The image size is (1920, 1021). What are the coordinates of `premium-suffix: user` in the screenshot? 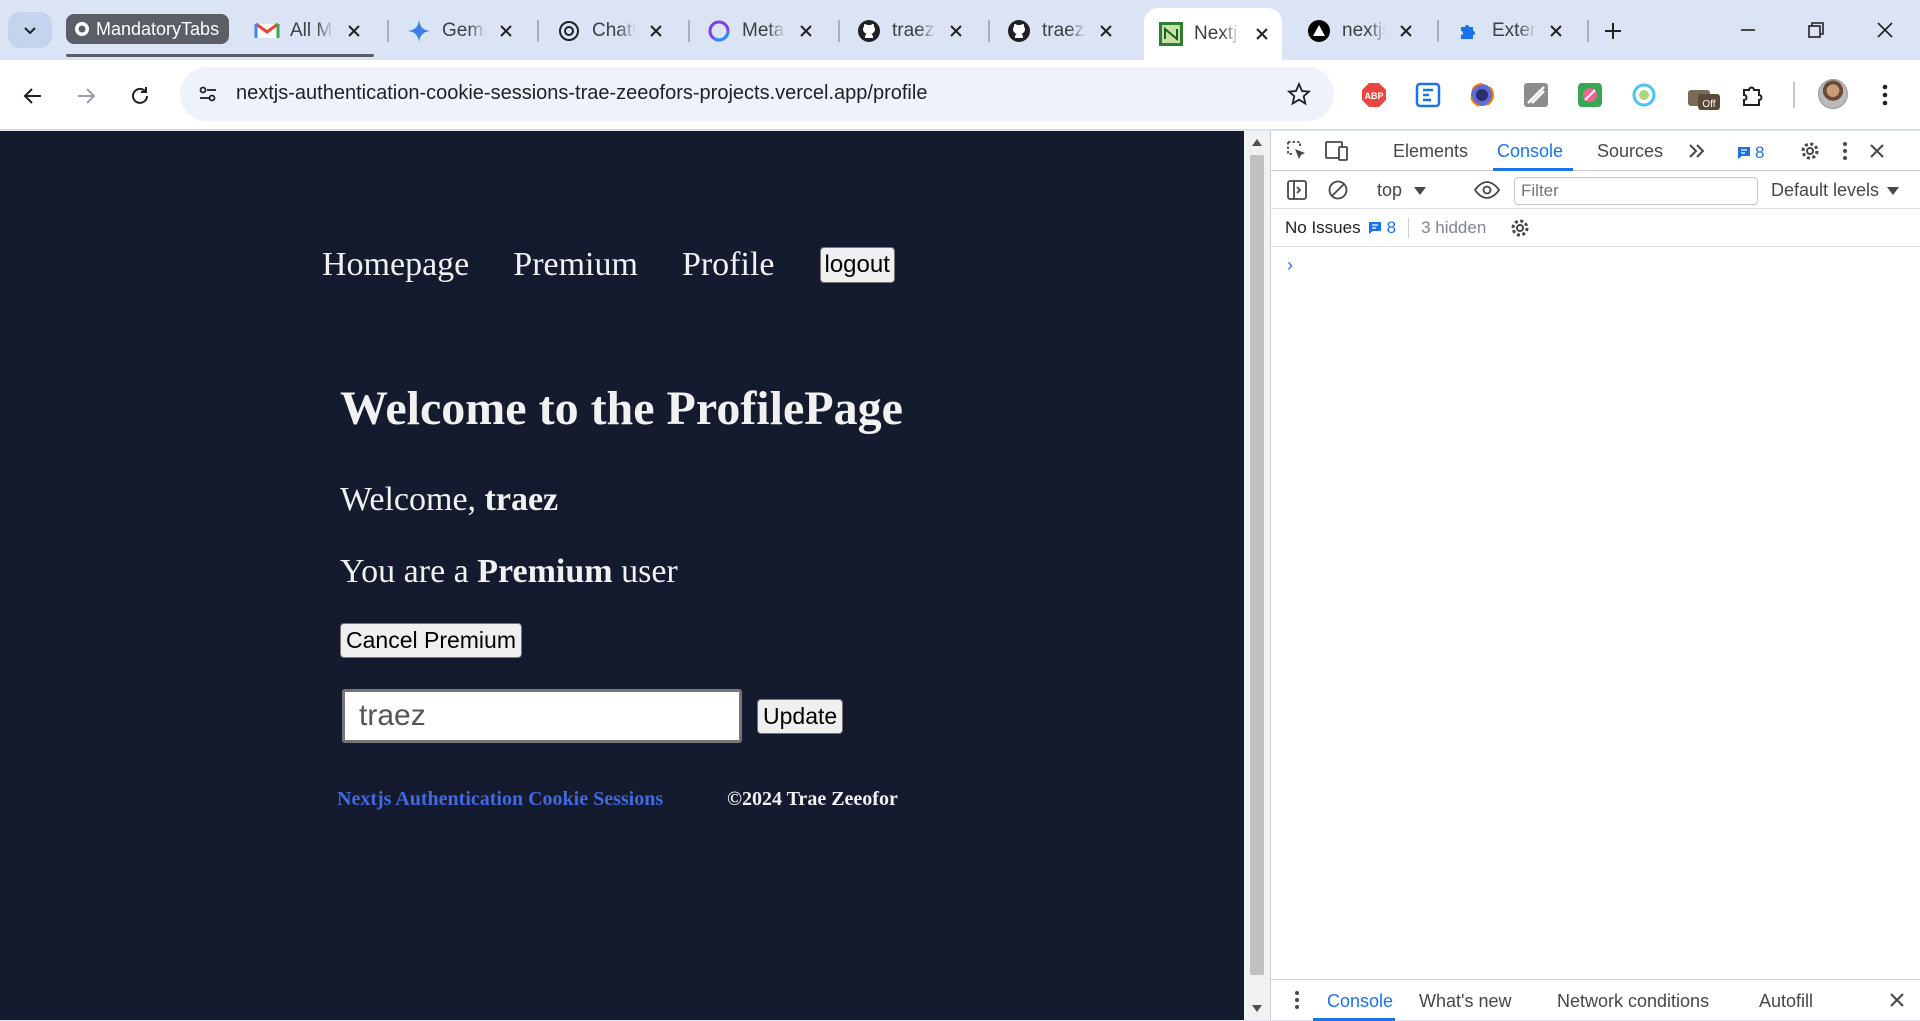 It's located at (645, 571).